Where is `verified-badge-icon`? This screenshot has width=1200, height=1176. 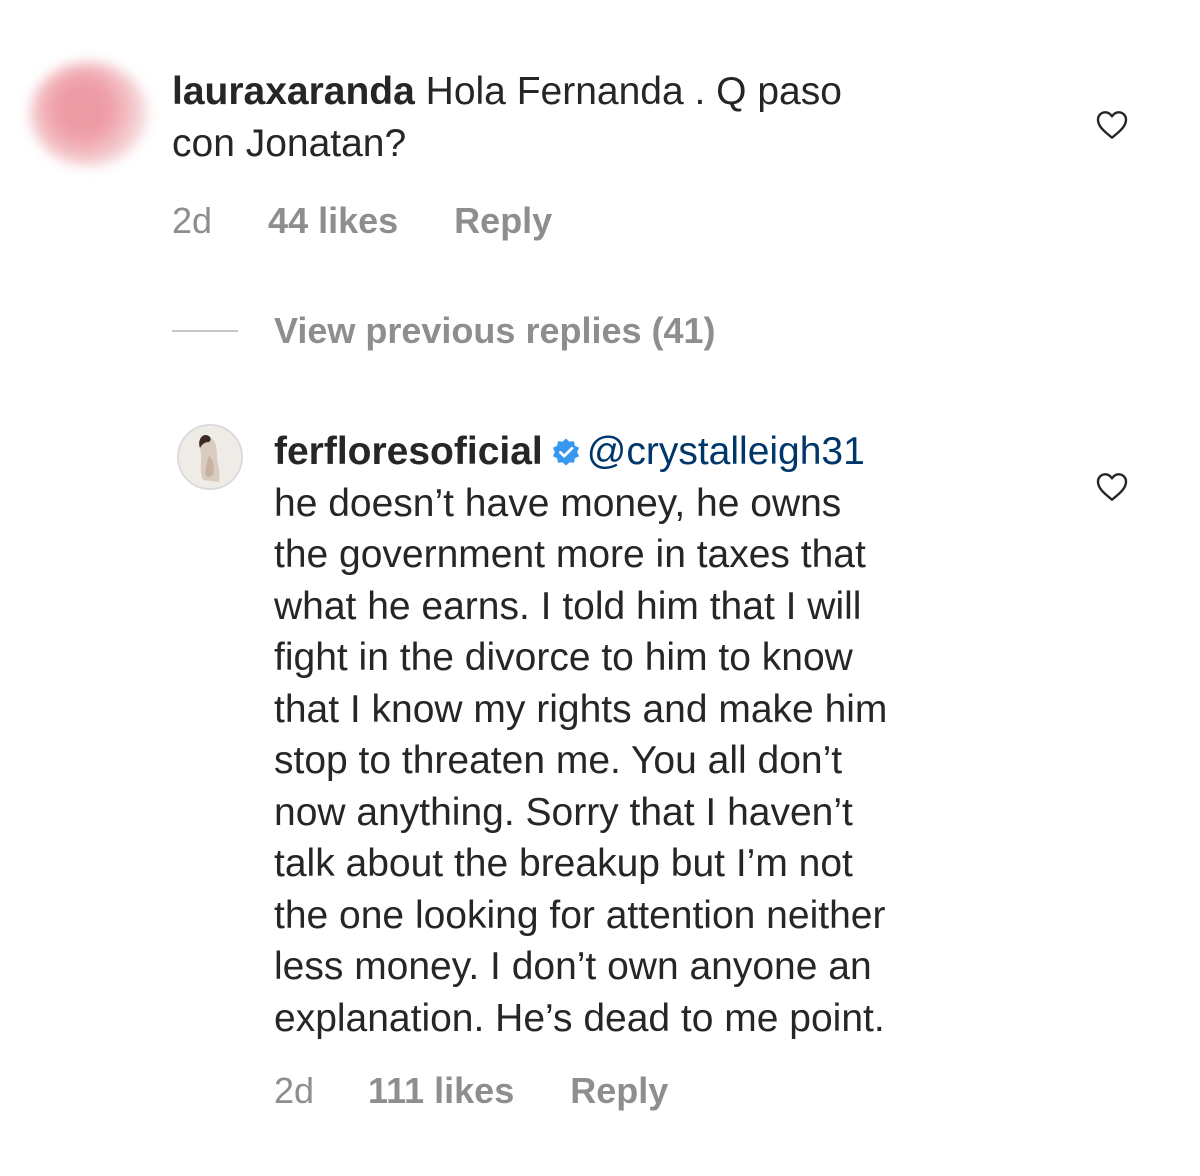
verified-badge-icon is located at coordinates (565, 452).